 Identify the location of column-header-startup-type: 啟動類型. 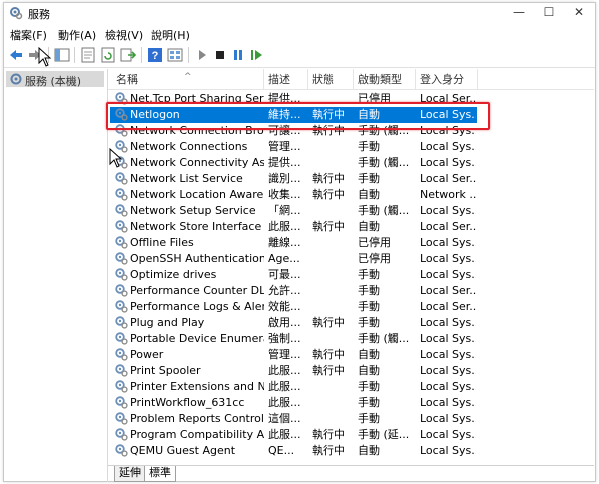
(385, 79).